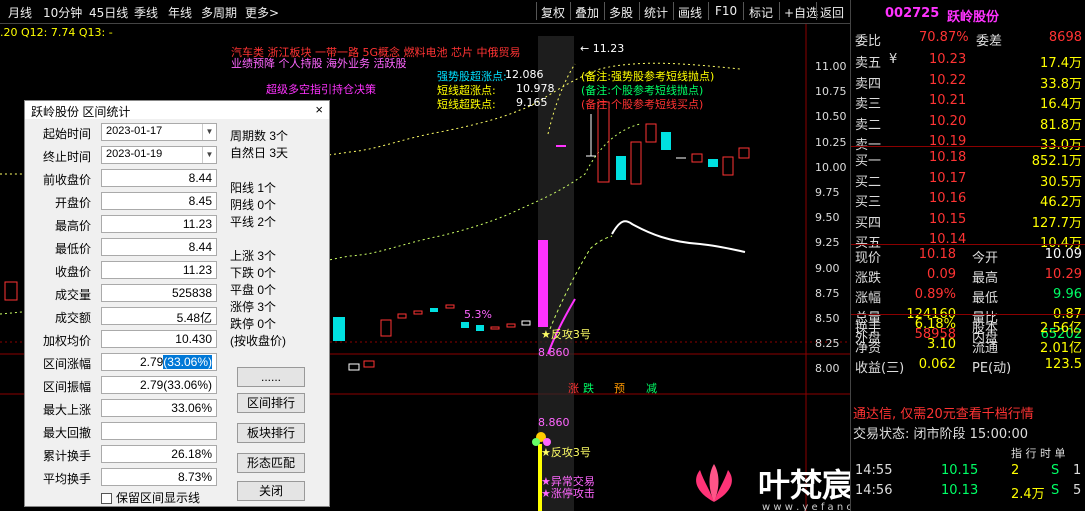 This screenshot has width=1085, height=511. Describe the element at coordinates (968, 122) in the screenshot. I see `ask-row: 卖二 10.20 81.8万` at that location.